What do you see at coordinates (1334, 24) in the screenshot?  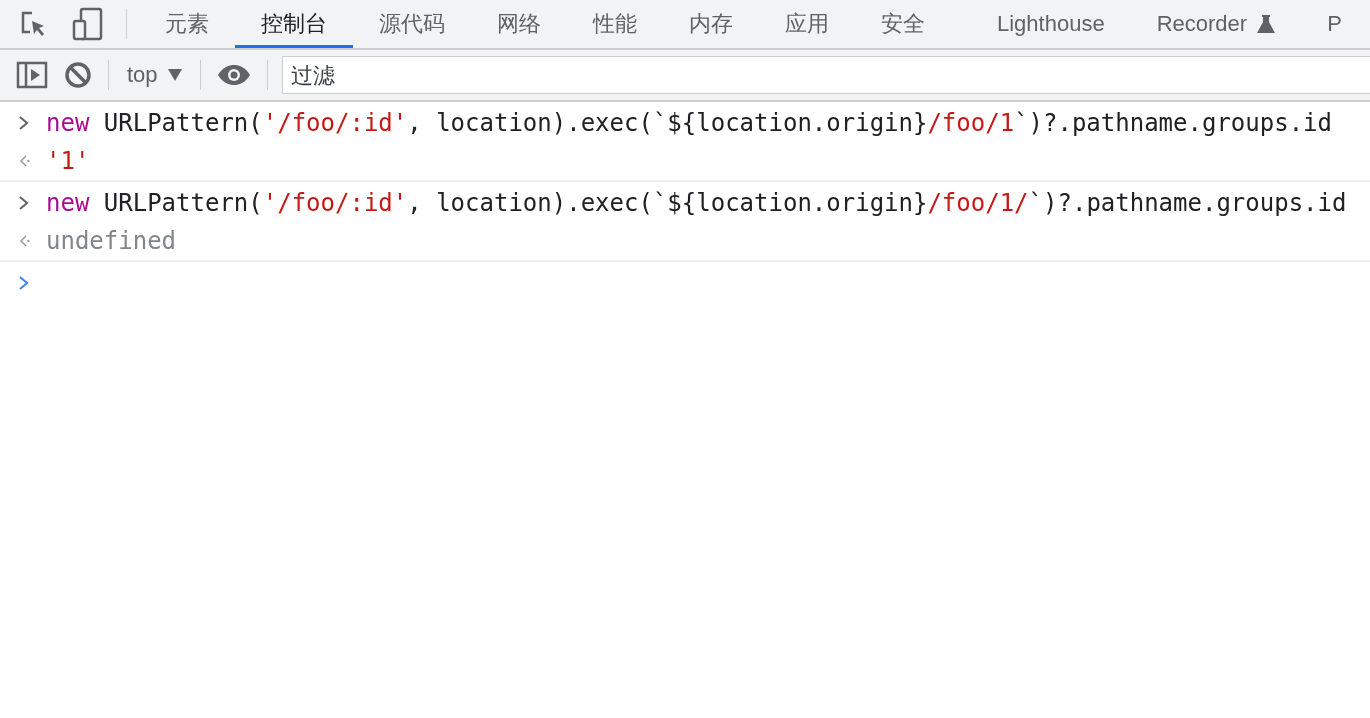 I see `panel-tab: P` at bounding box center [1334, 24].